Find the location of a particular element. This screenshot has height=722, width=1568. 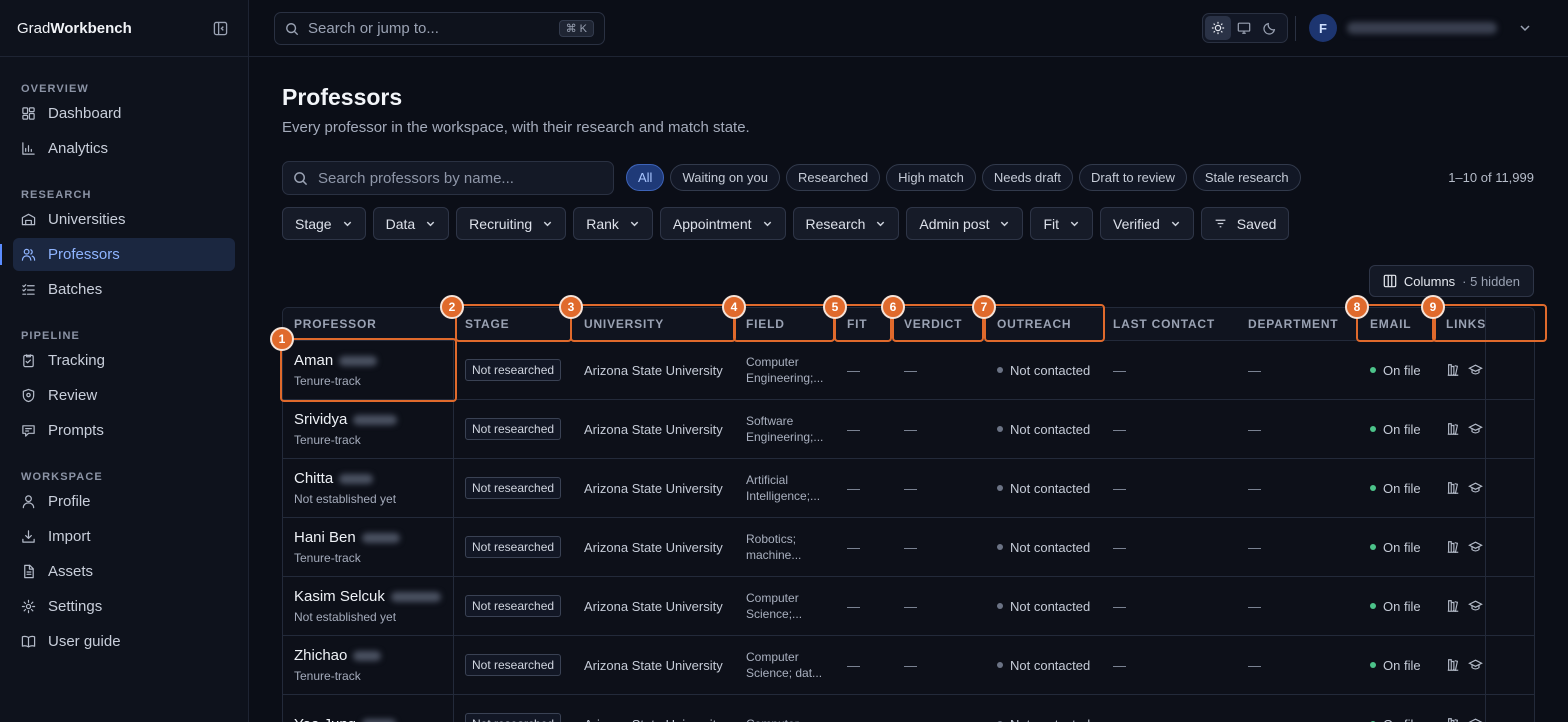

chip-waiting-on-you: Waiting on you is located at coordinates (725, 177).